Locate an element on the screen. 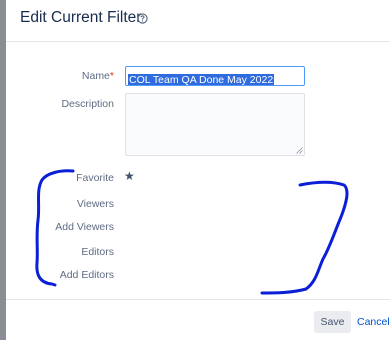 Image resolution: width=390 pixels, height=340 pixels. name-label-cell: Name* is located at coordinates (60, 77).